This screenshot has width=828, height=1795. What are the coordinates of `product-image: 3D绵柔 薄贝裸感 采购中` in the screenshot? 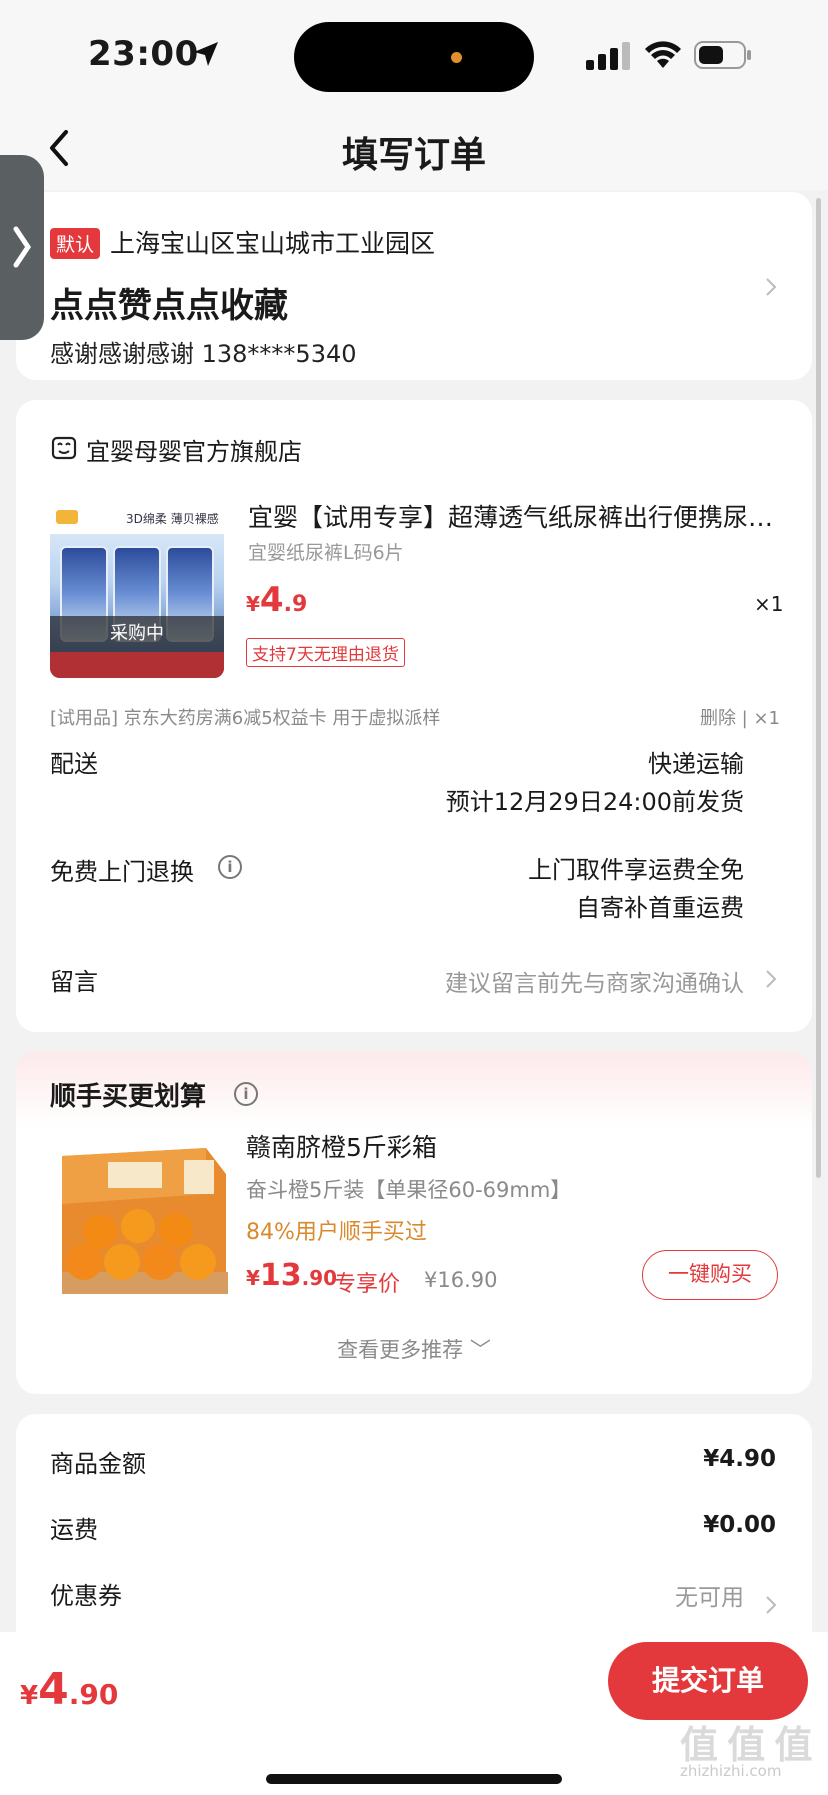 It's located at (137, 591).